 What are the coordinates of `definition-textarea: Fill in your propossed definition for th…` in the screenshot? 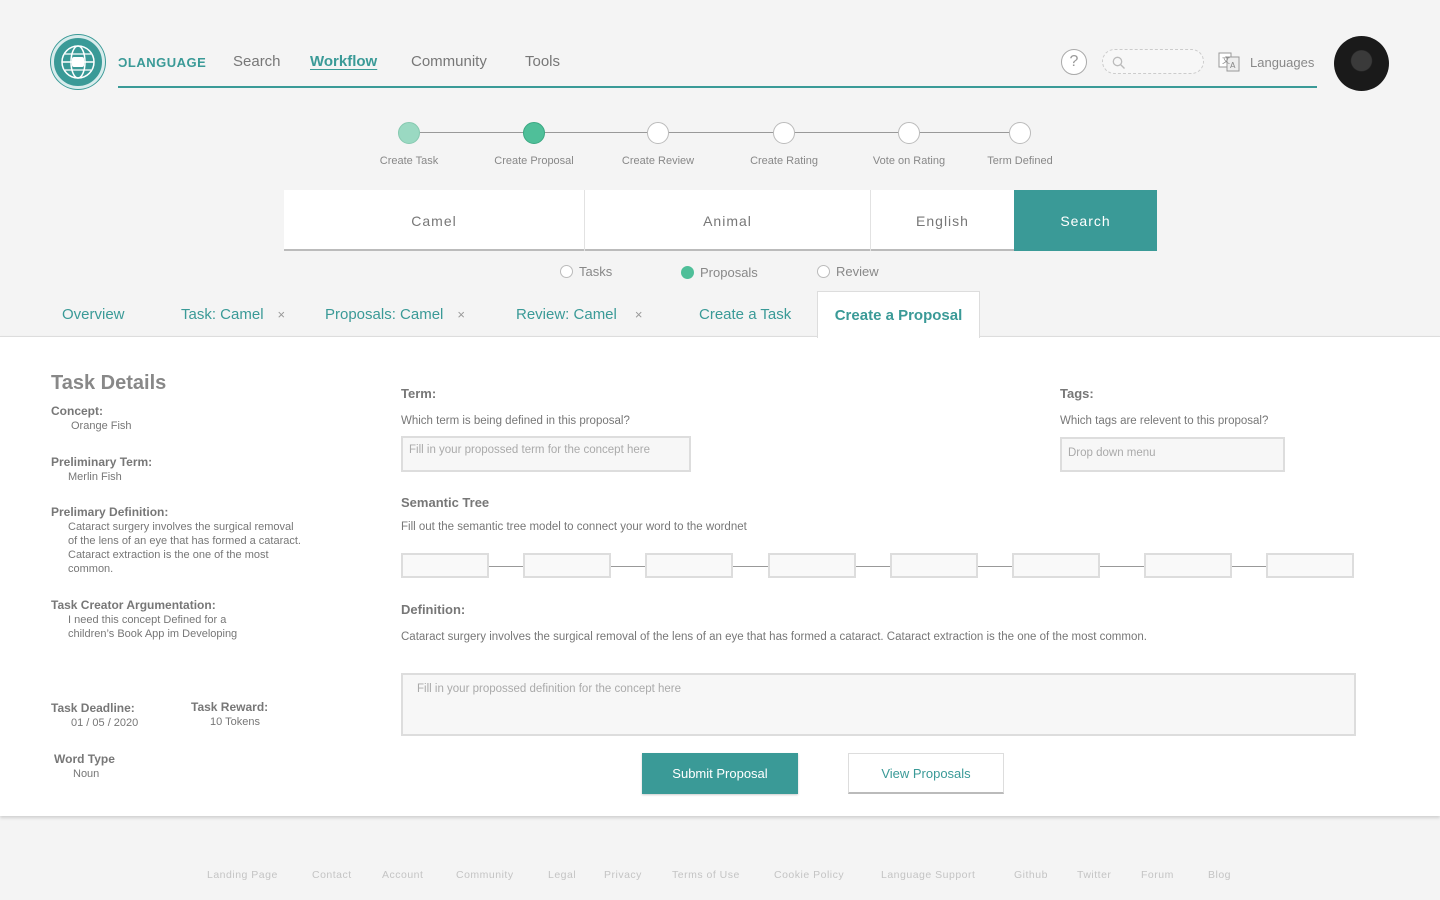 It's located at (878, 704).